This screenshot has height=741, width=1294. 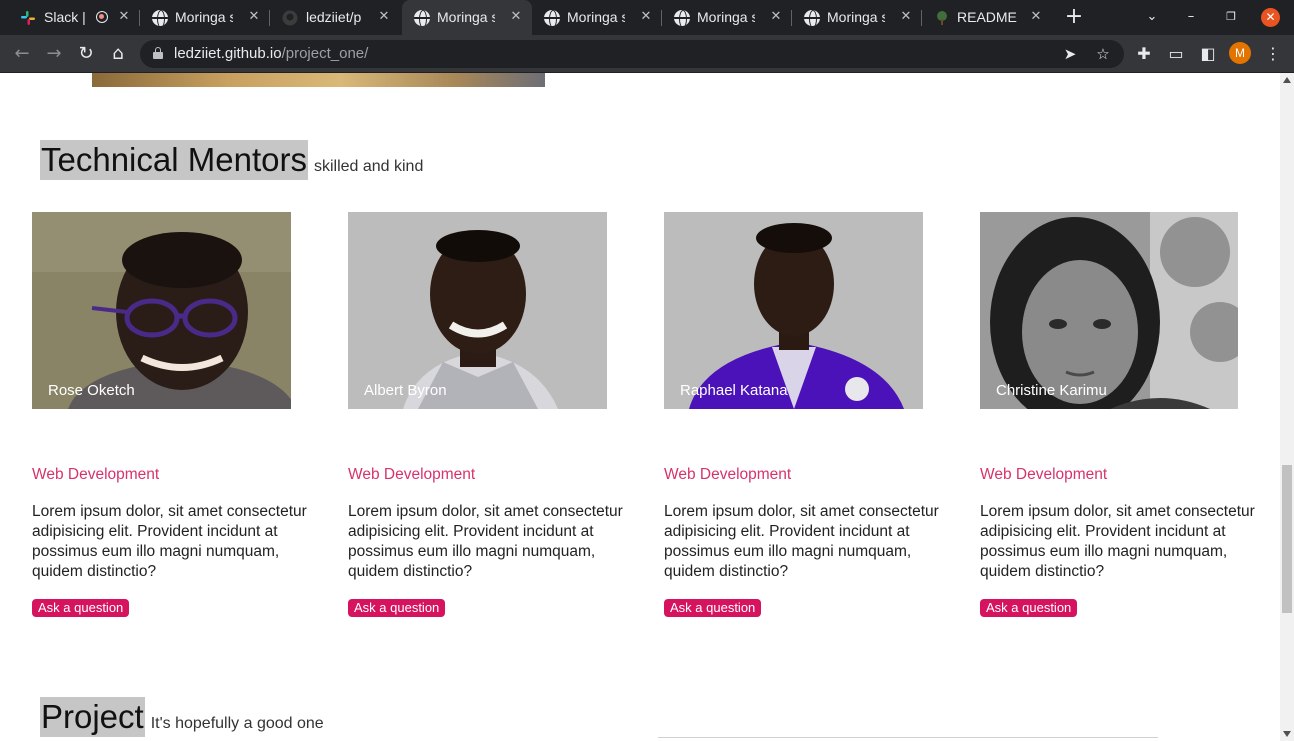 I want to click on hero-image-bottom-edge, so click(x=318, y=80).